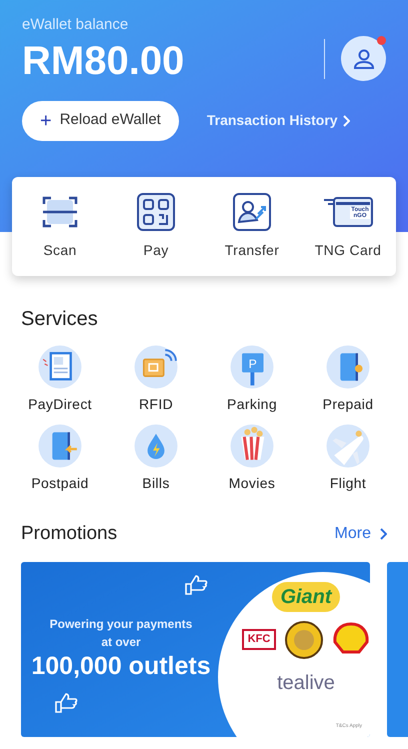 The image size is (408, 749). What do you see at coordinates (100, 120) in the screenshot?
I see `reload-button: + Reload eWallet` at bounding box center [100, 120].